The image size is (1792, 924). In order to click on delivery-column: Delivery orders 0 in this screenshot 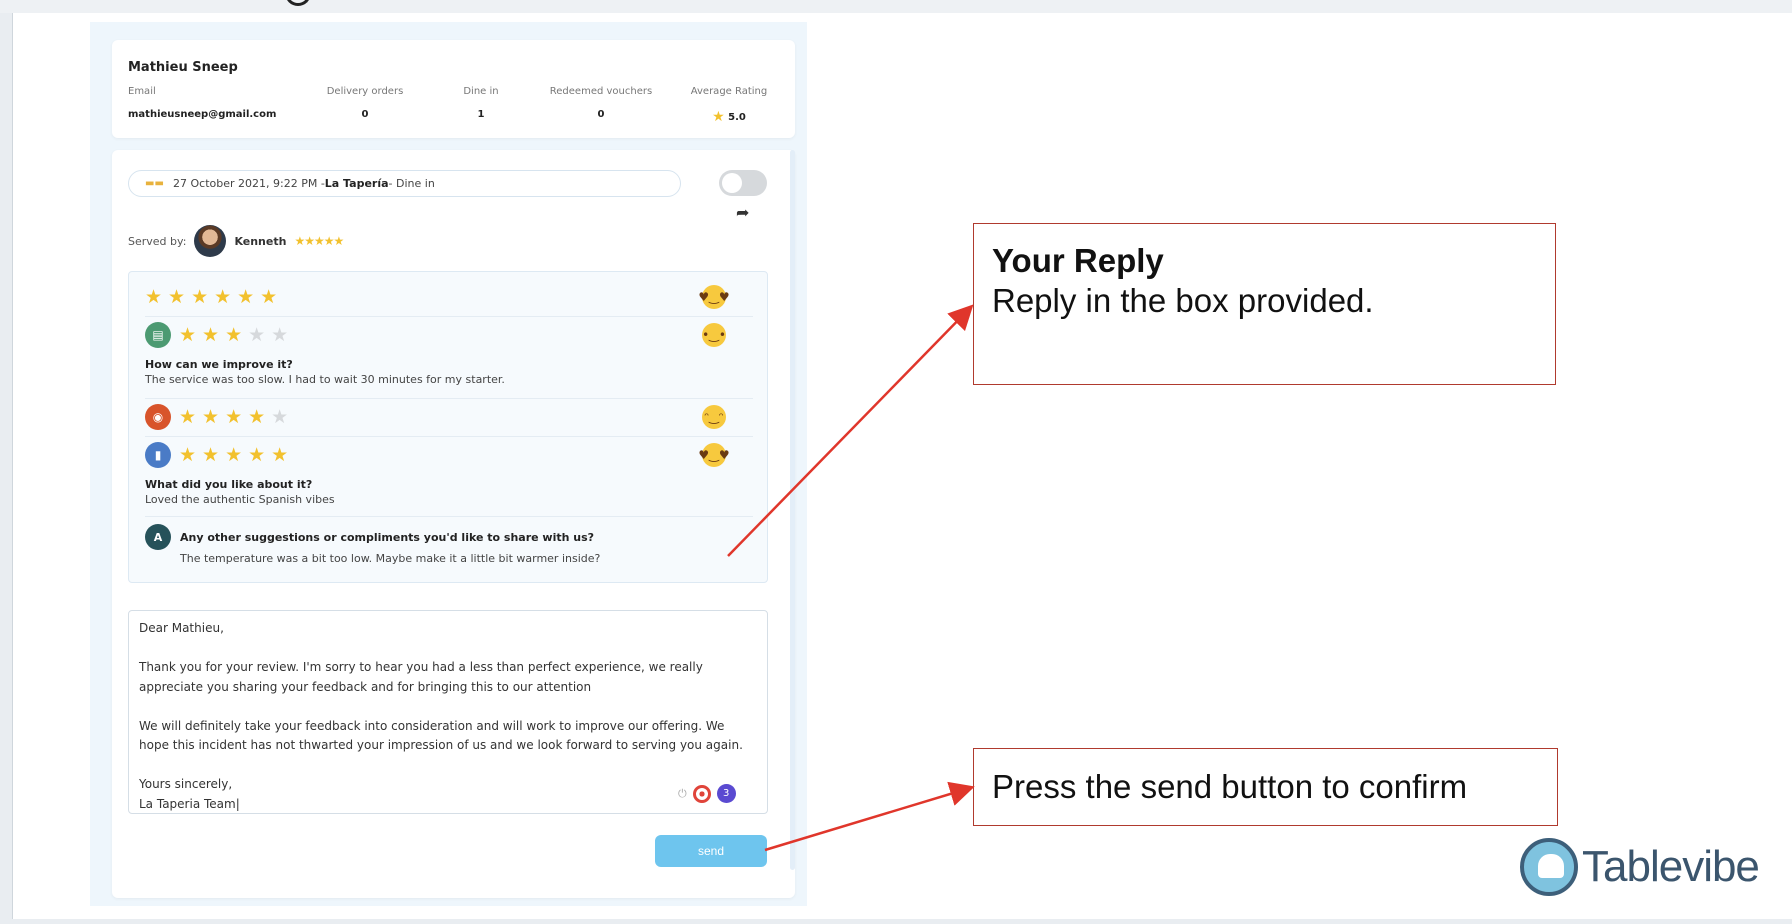, I will do `click(365, 103)`.